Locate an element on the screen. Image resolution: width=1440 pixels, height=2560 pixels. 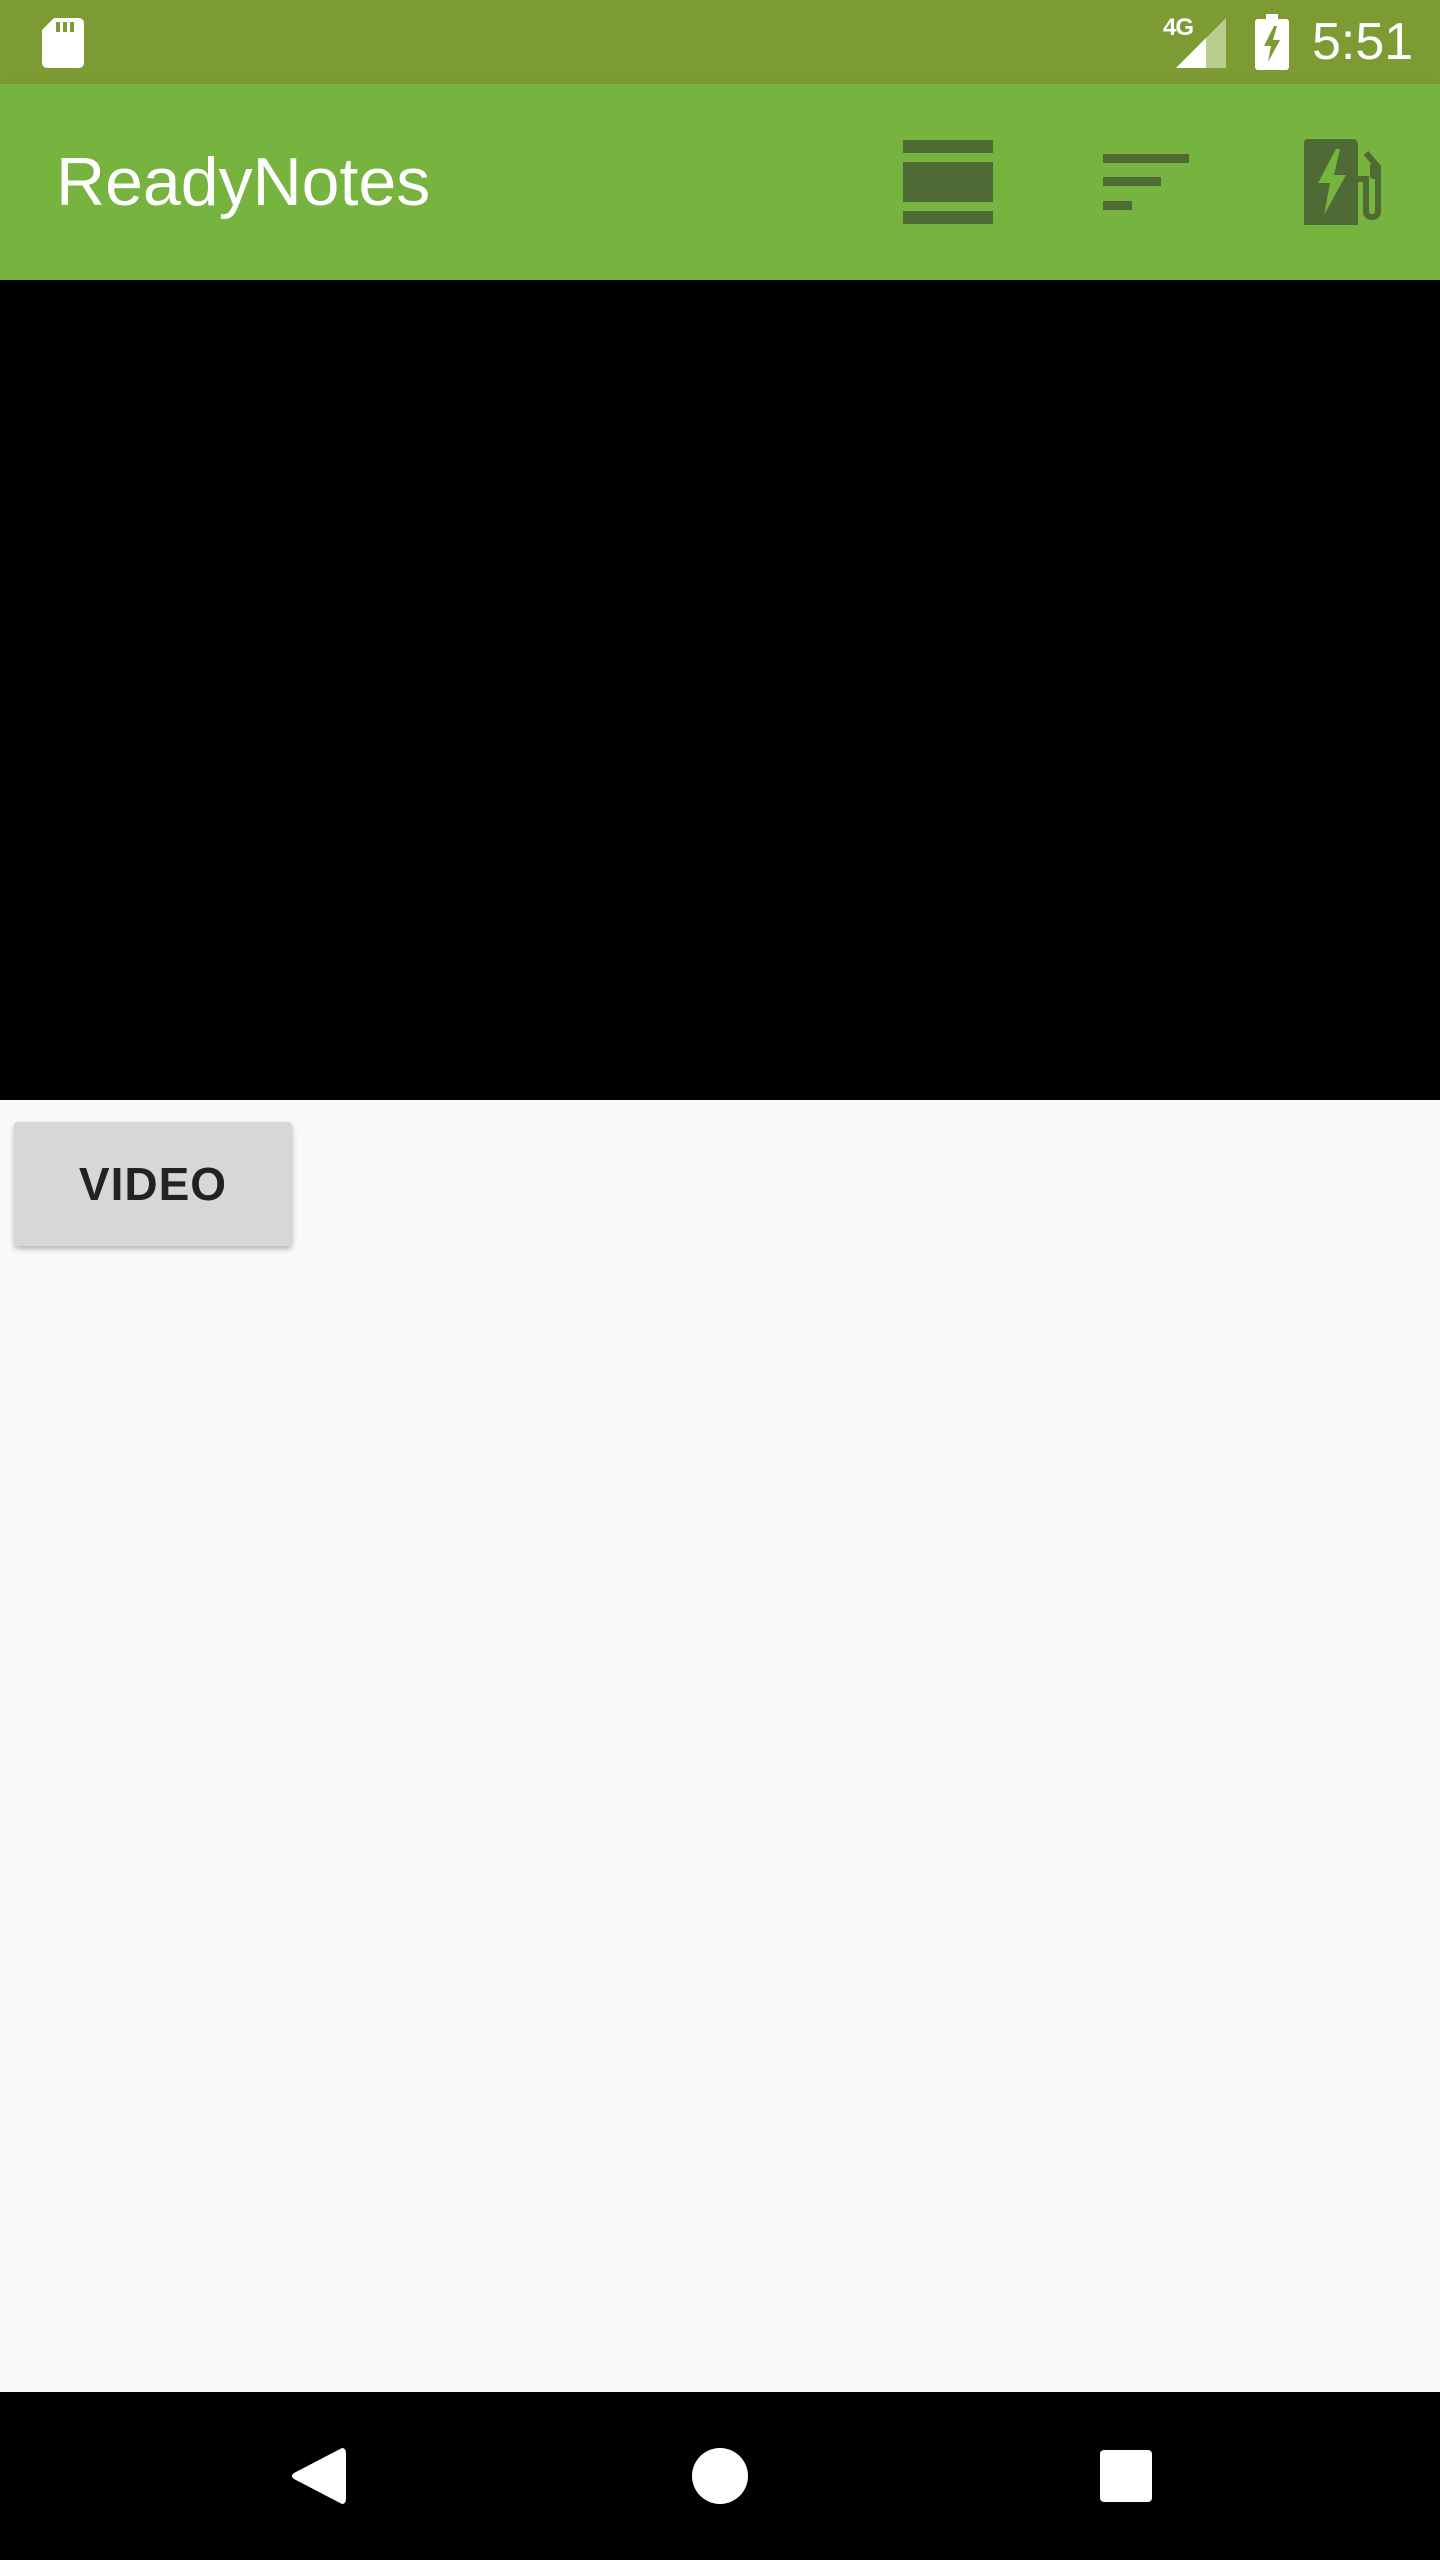
home-circle-icon is located at coordinates (720, 2476).